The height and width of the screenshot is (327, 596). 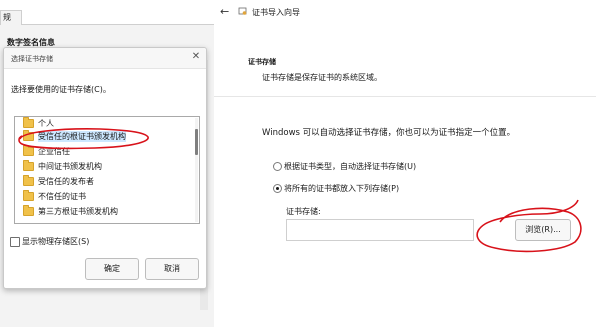 I want to click on tree-item: 企业信任, so click(x=46, y=150).